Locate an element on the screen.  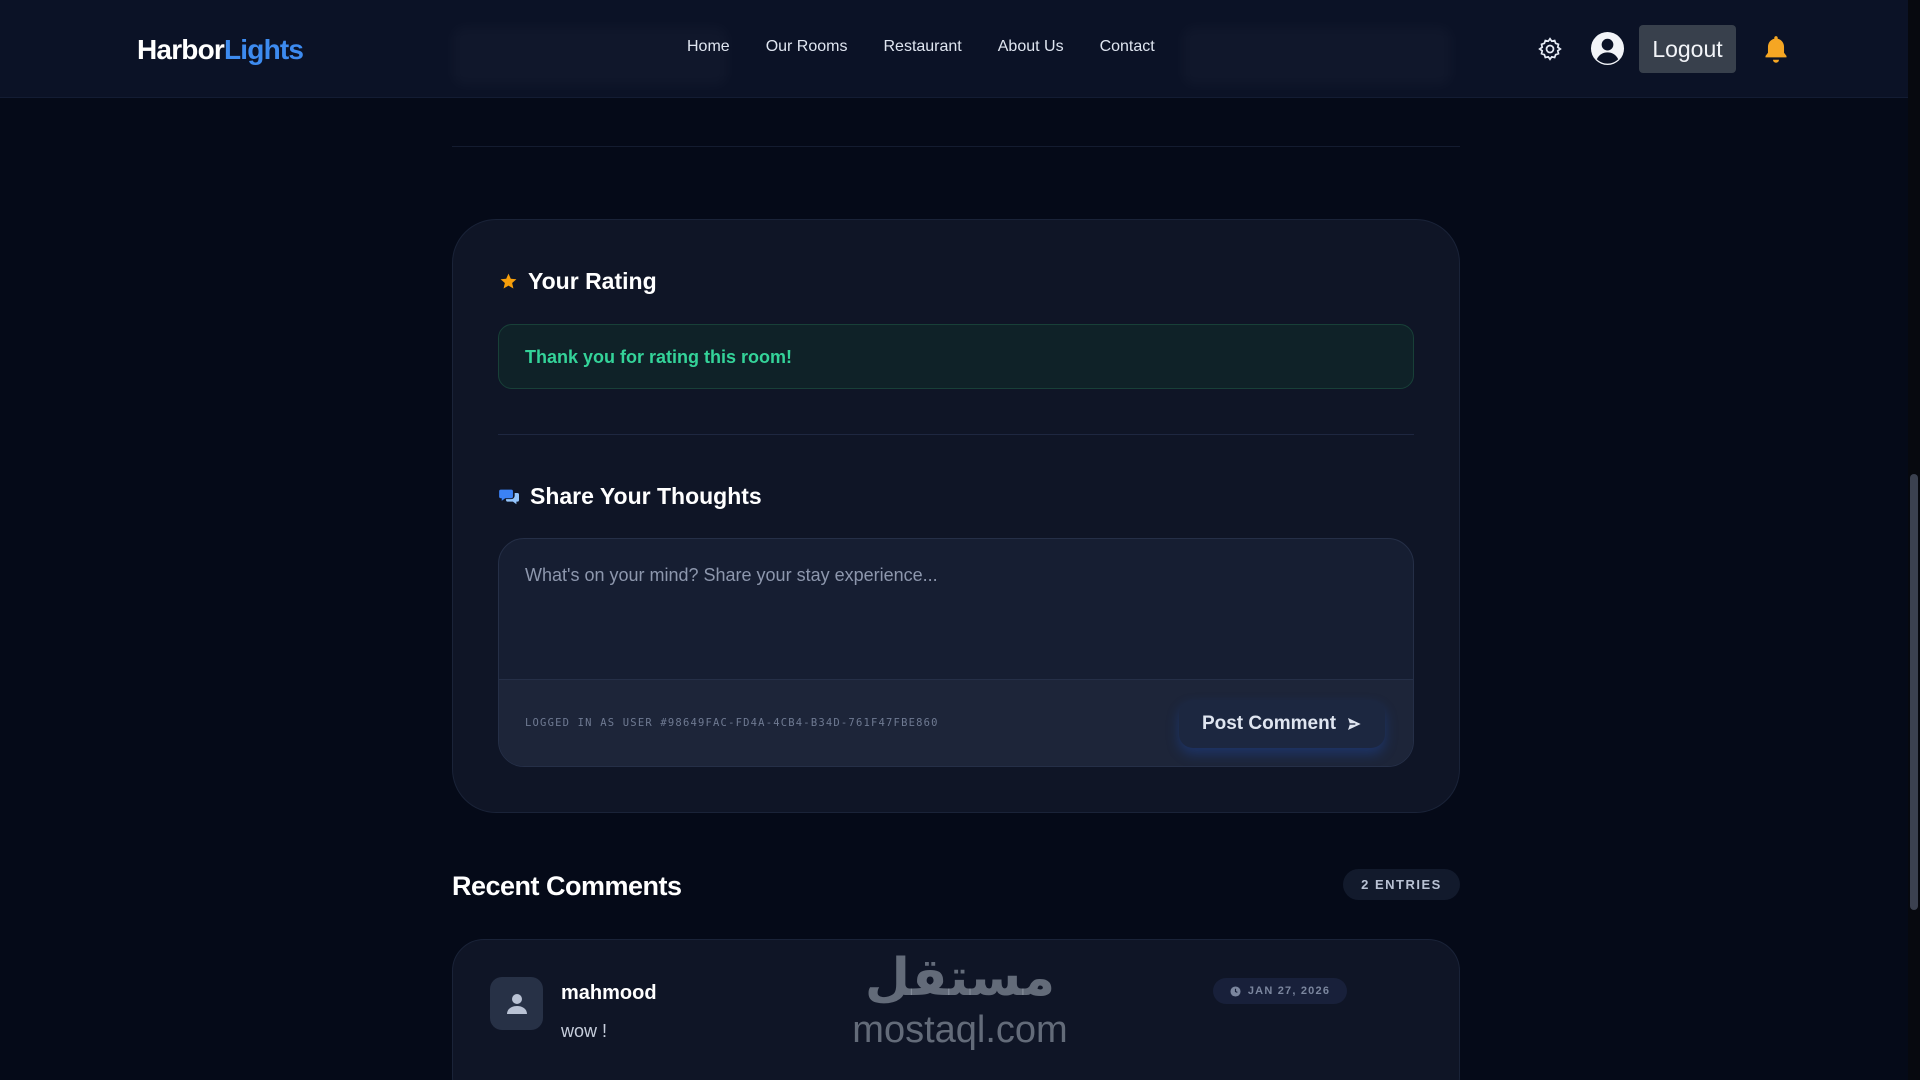
comment-date-badge: JAN 27, 2026 is located at coordinates (1280, 991).